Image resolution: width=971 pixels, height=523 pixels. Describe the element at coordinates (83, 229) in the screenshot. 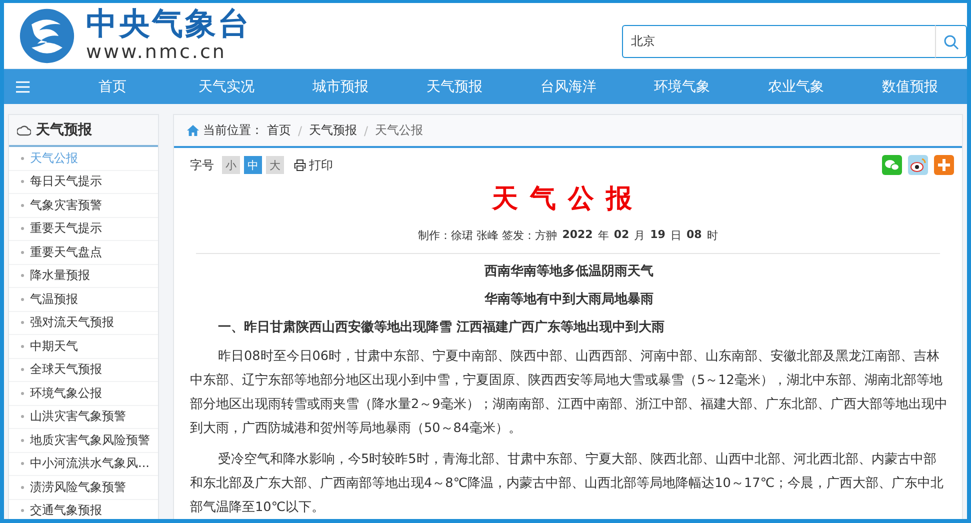

I see `sidebar-link: 重要天气提示` at that location.